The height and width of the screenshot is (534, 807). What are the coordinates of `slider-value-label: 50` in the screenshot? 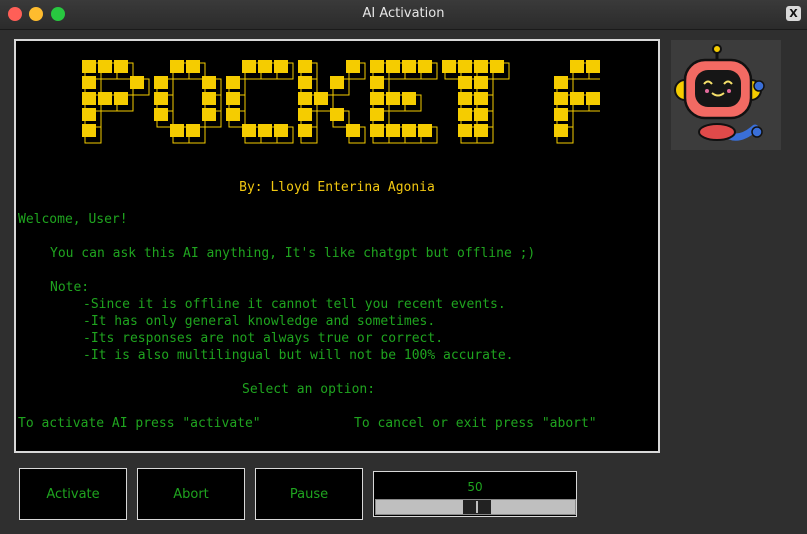 It's located at (475, 487).